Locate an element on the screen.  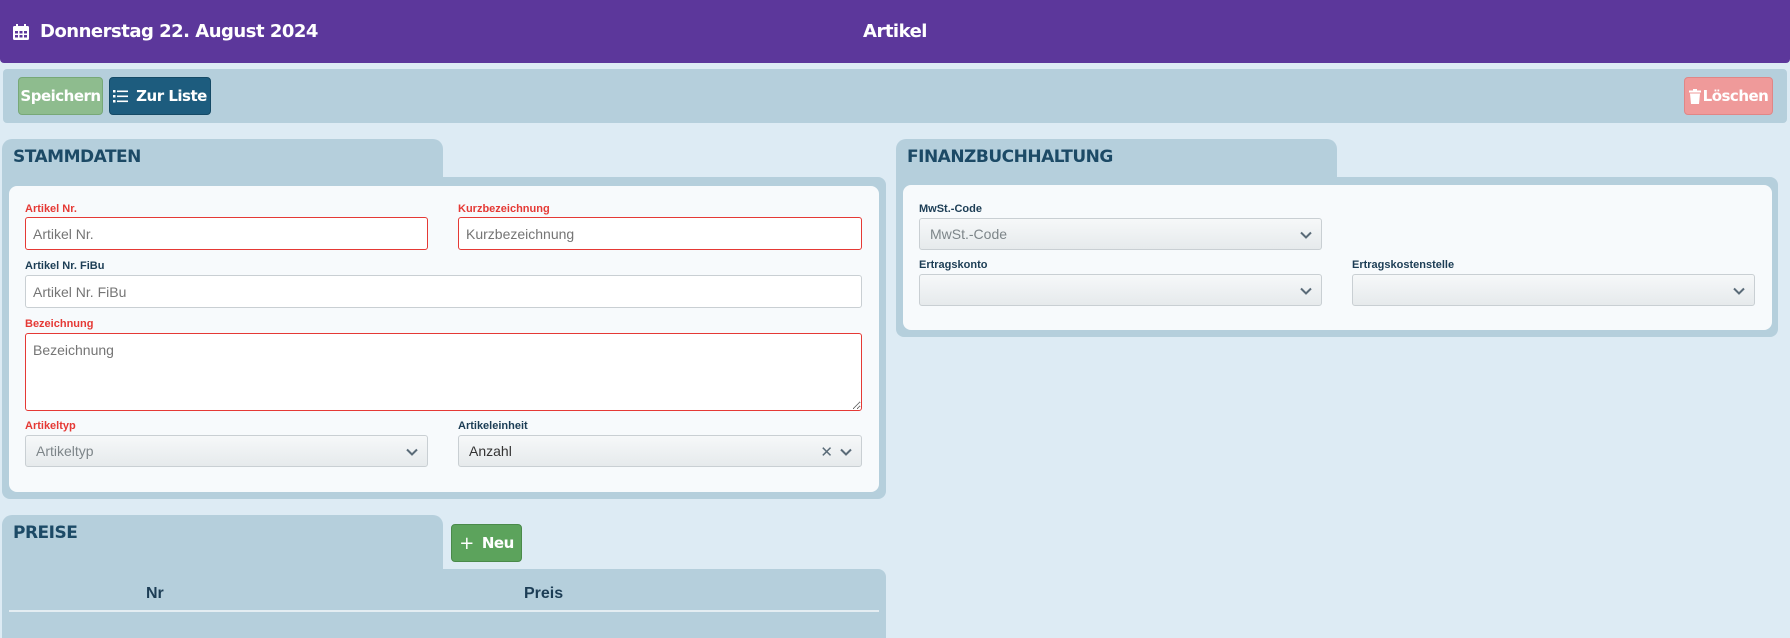
artikel-nr-label: Artikel Nr. is located at coordinates (51, 209).